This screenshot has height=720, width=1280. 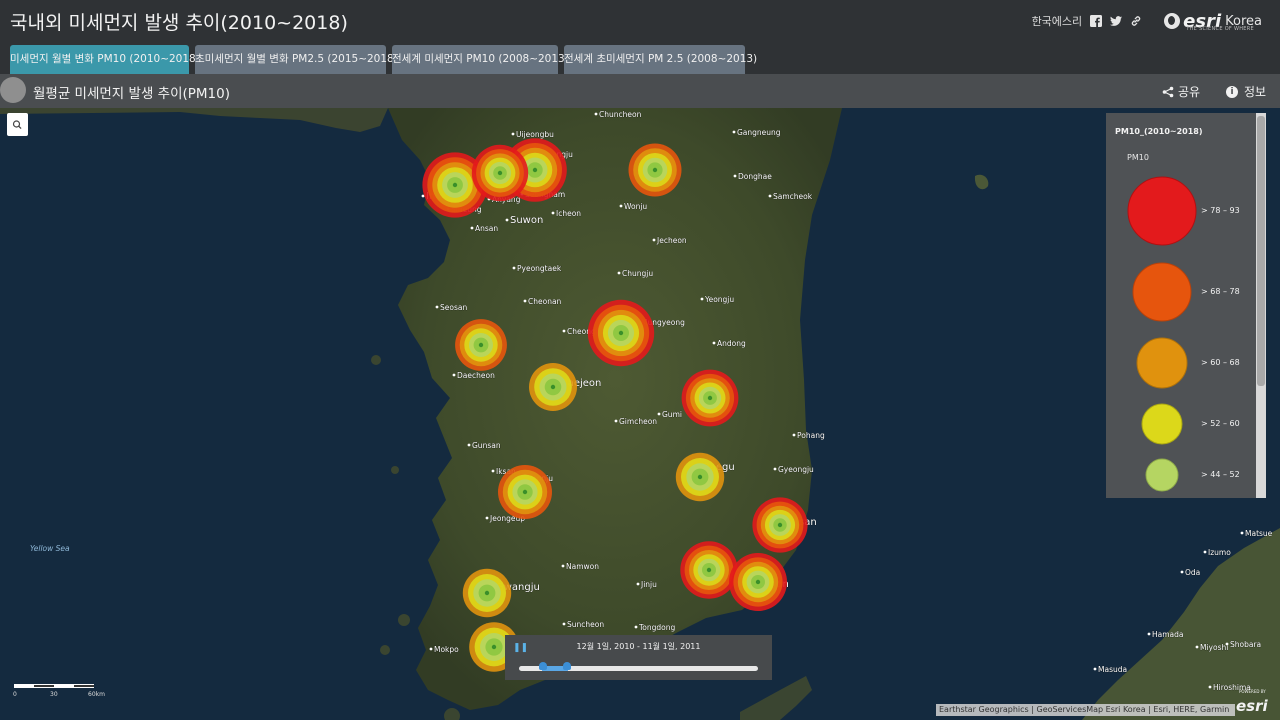 I want to click on map-label-izumo: Izumo, so click(x=1217, y=552).